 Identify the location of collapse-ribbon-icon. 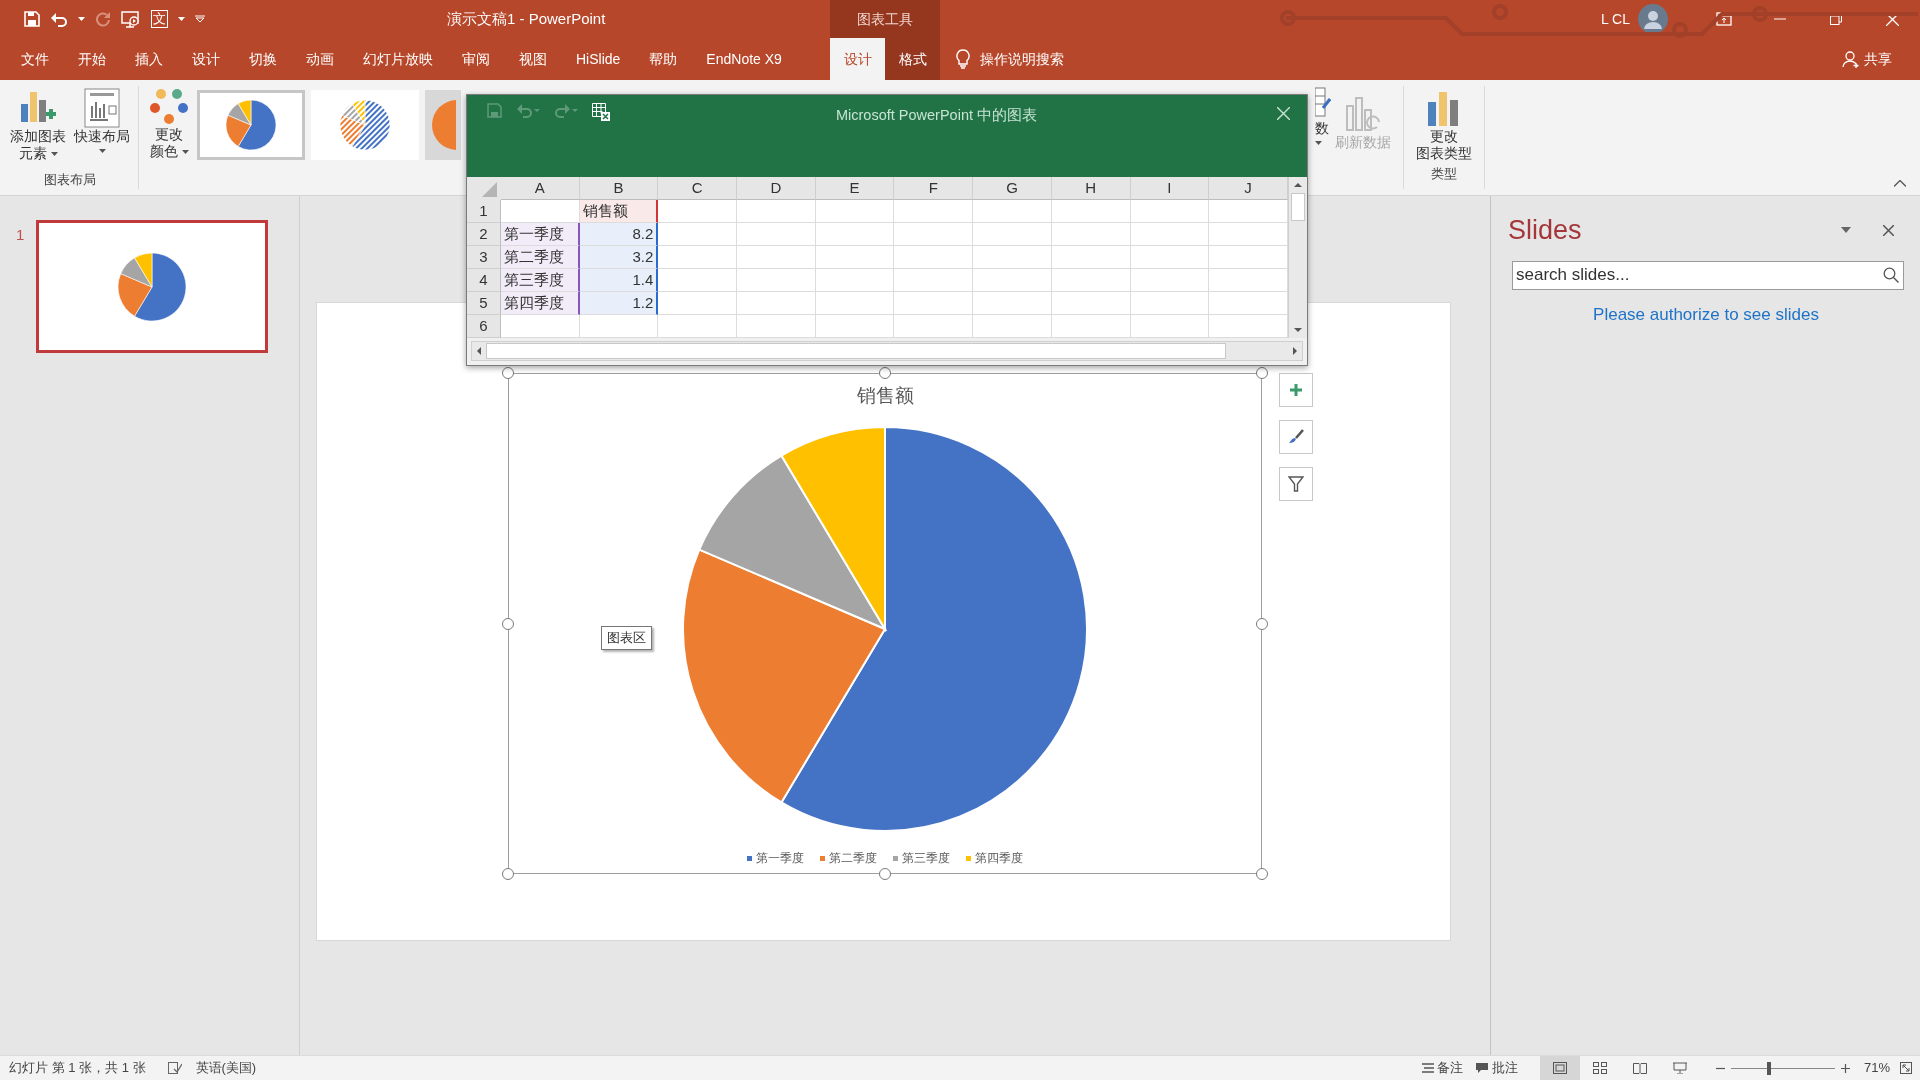
(1900, 183).